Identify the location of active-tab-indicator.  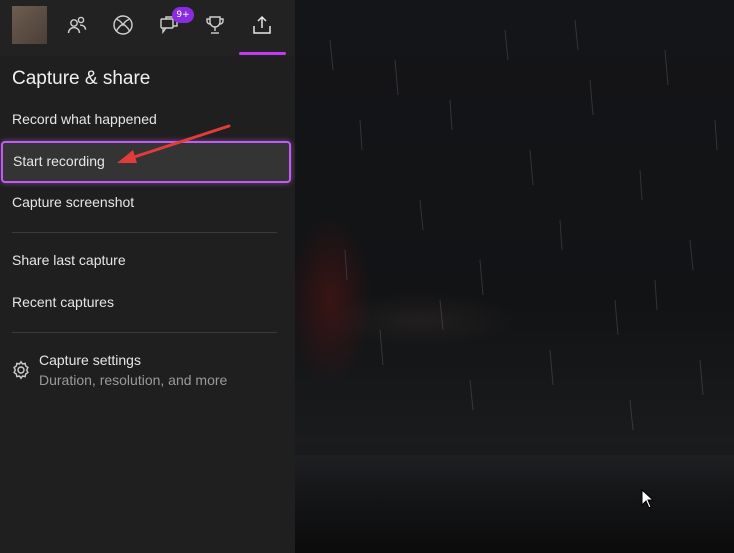
(262, 53).